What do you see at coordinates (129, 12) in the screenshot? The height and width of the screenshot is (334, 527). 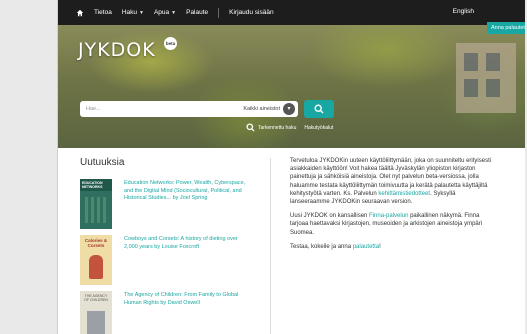 I see `nav-search-label: Haku` at bounding box center [129, 12].